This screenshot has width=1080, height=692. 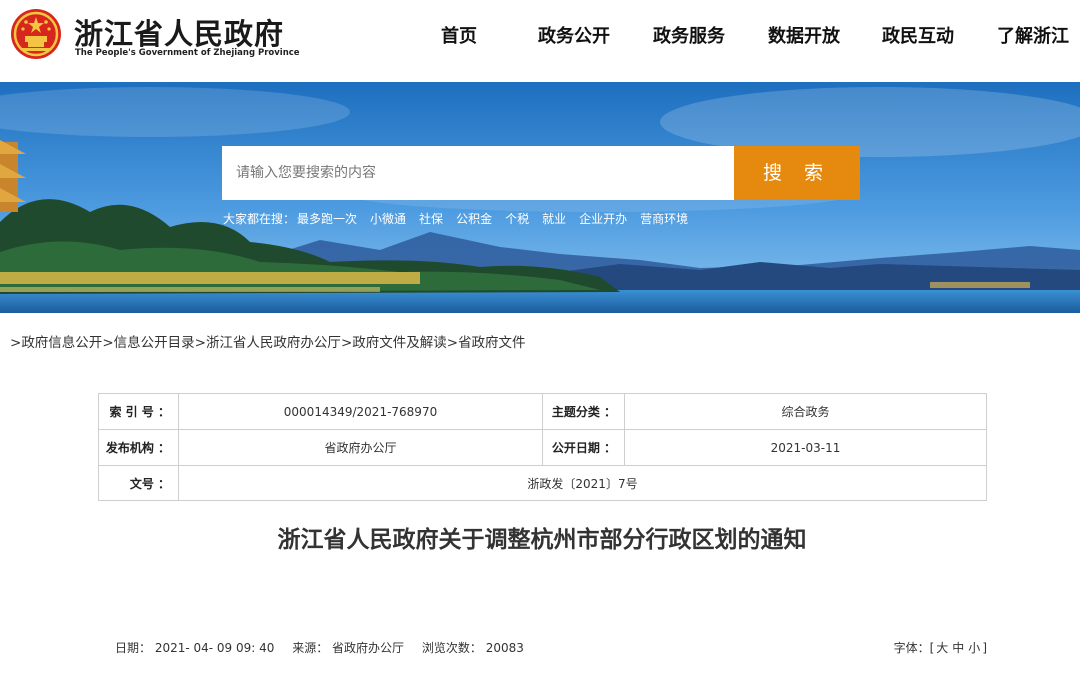 What do you see at coordinates (805, 411) in the screenshot?
I see `topic-value: 综合政务` at bounding box center [805, 411].